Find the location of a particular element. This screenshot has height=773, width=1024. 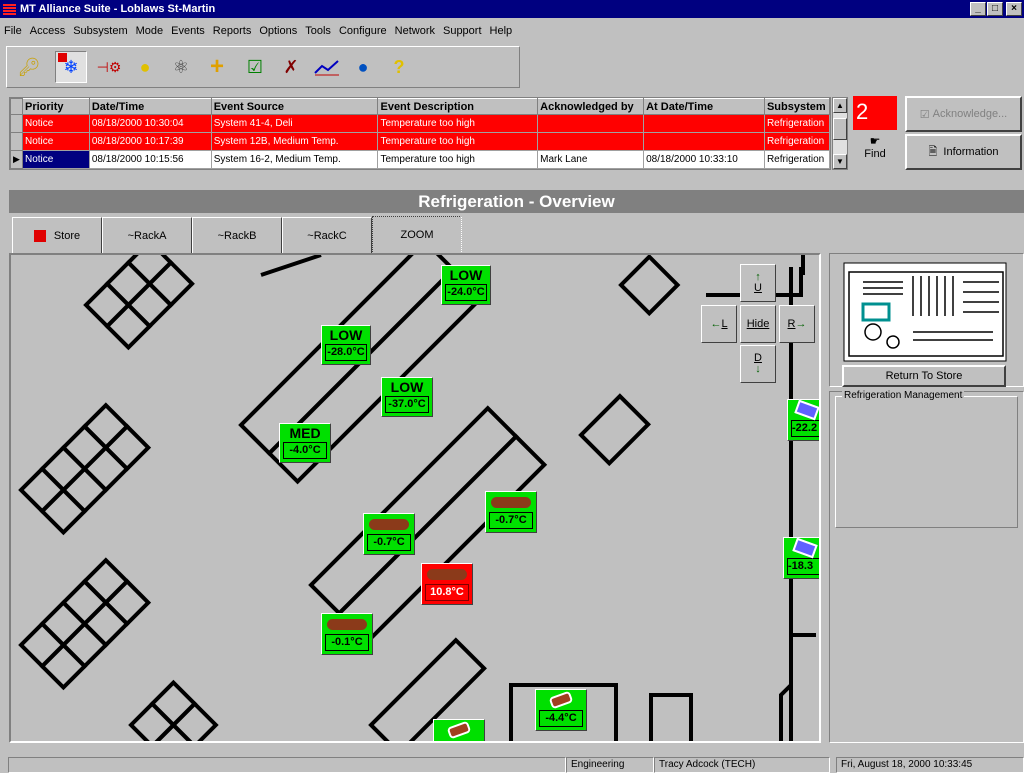

case-deli-3: -0.1°C is located at coordinates (347, 634).